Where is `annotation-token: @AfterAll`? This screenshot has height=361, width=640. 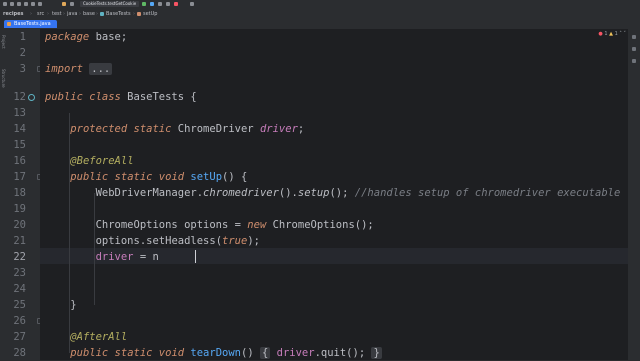
annotation-token: @AfterAll is located at coordinates (99, 337).